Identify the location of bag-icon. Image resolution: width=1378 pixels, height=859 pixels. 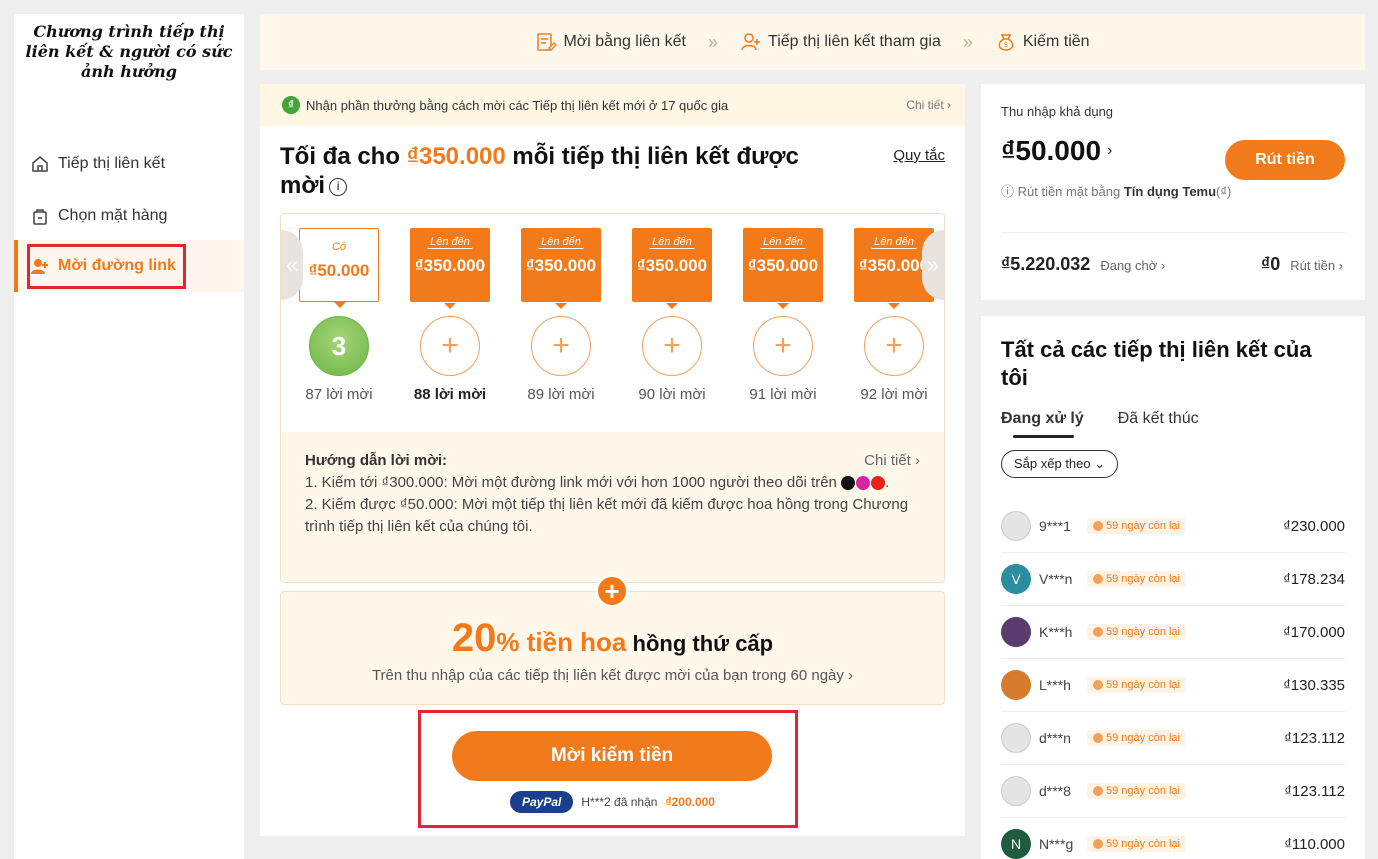
(40, 216).